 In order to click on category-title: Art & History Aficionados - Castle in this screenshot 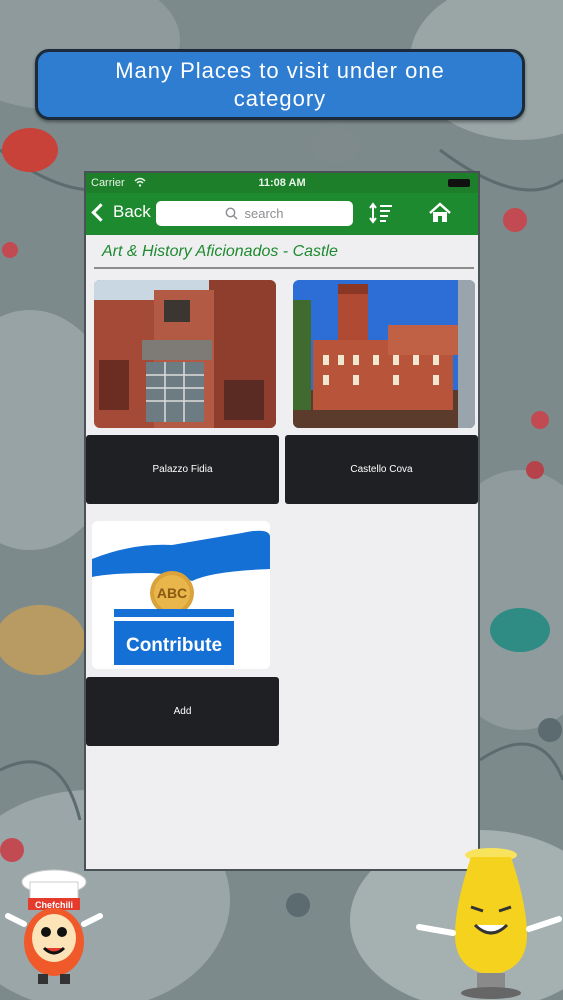, I will do `click(220, 251)`.